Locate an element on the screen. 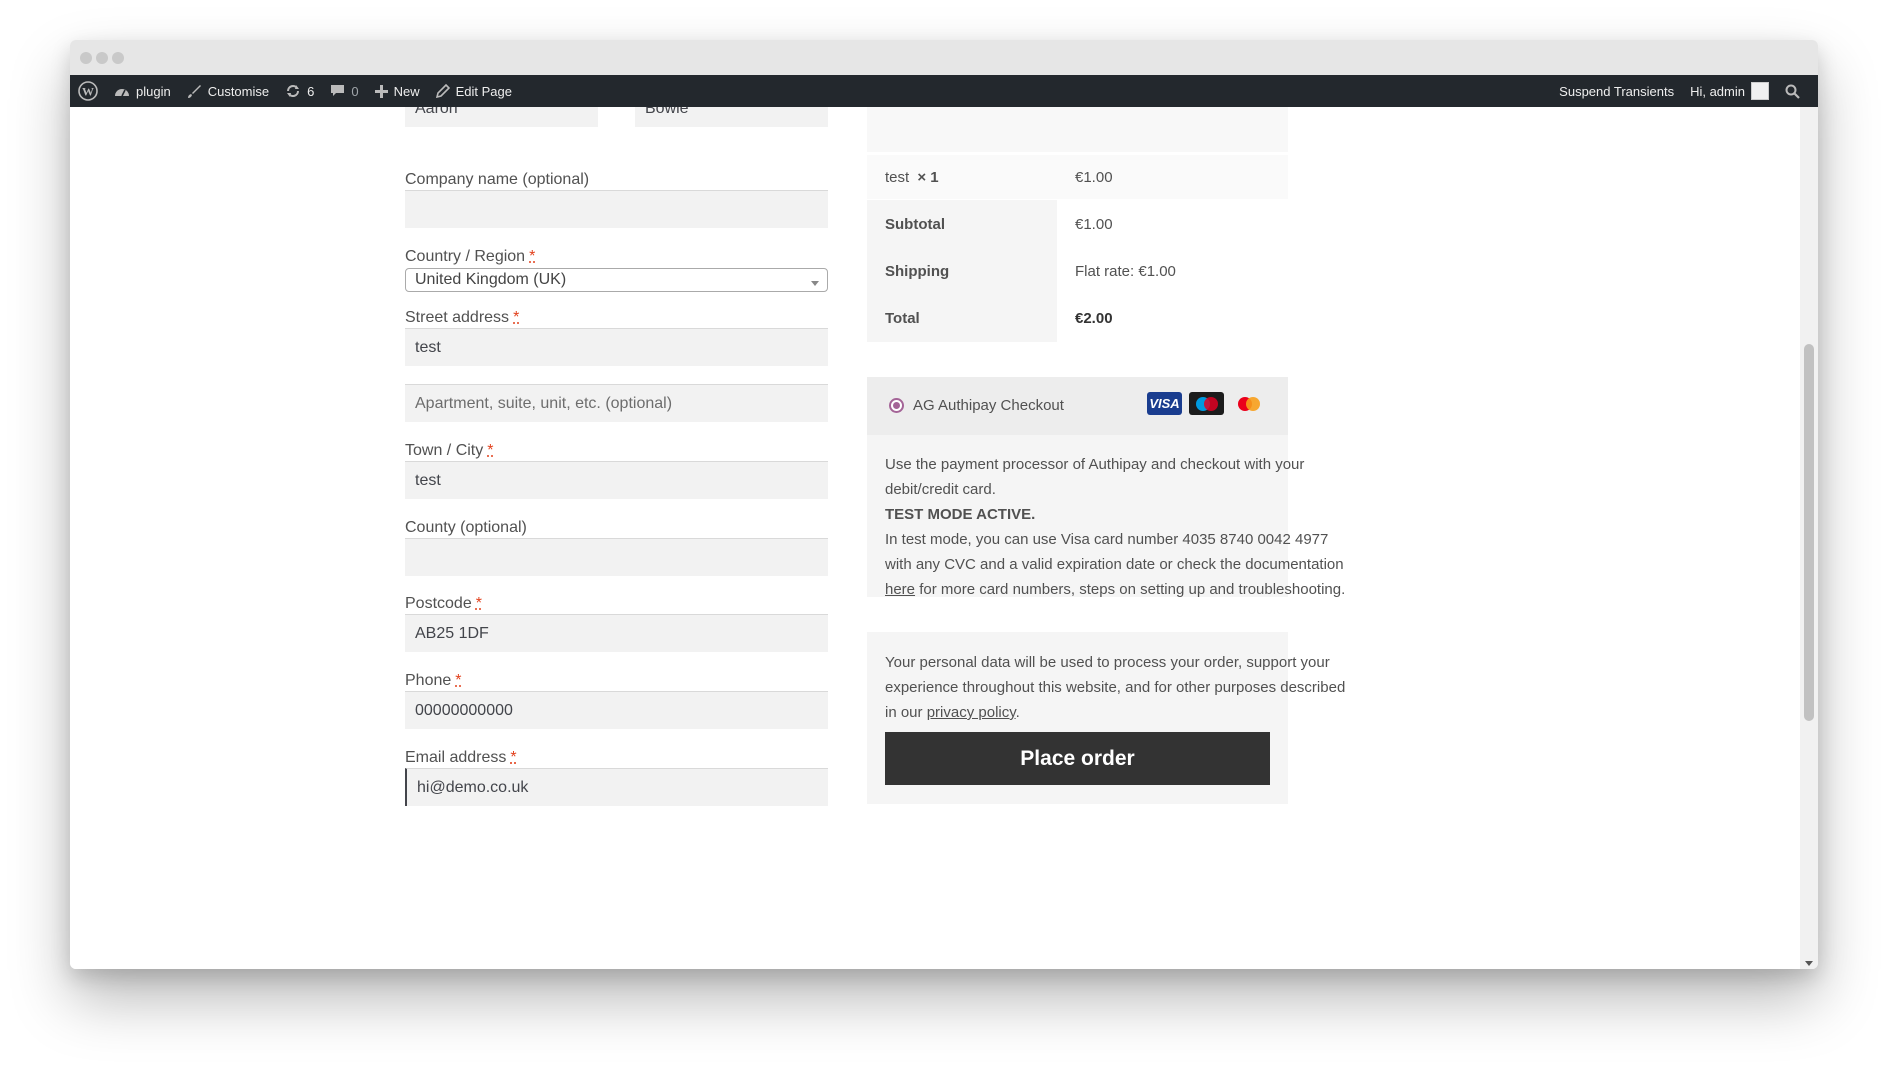 The width and height of the screenshot is (1888, 1069). phone-value: 00000000000 is located at coordinates (464, 710).